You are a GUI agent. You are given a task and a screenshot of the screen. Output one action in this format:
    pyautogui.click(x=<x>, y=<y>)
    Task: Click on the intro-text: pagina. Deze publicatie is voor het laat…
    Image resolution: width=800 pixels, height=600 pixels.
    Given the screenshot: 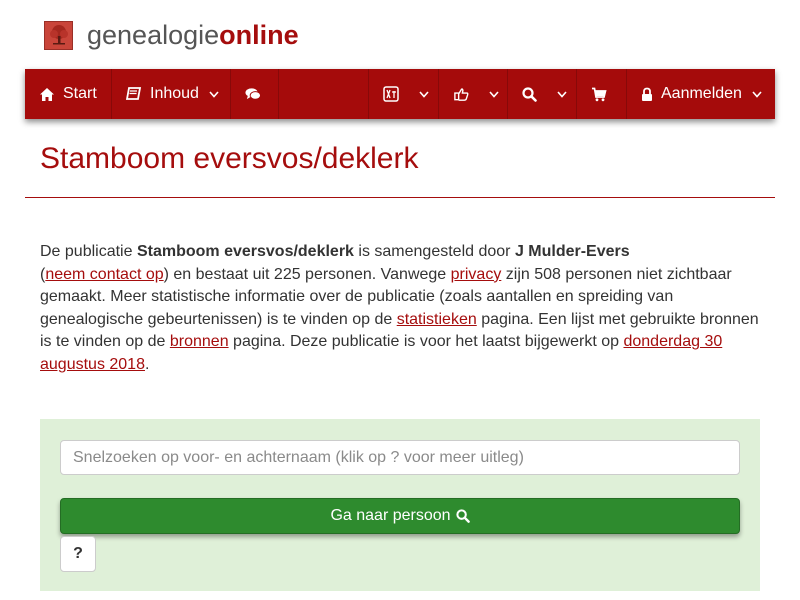 What is the action you would take?
    pyautogui.click(x=426, y=342)
    